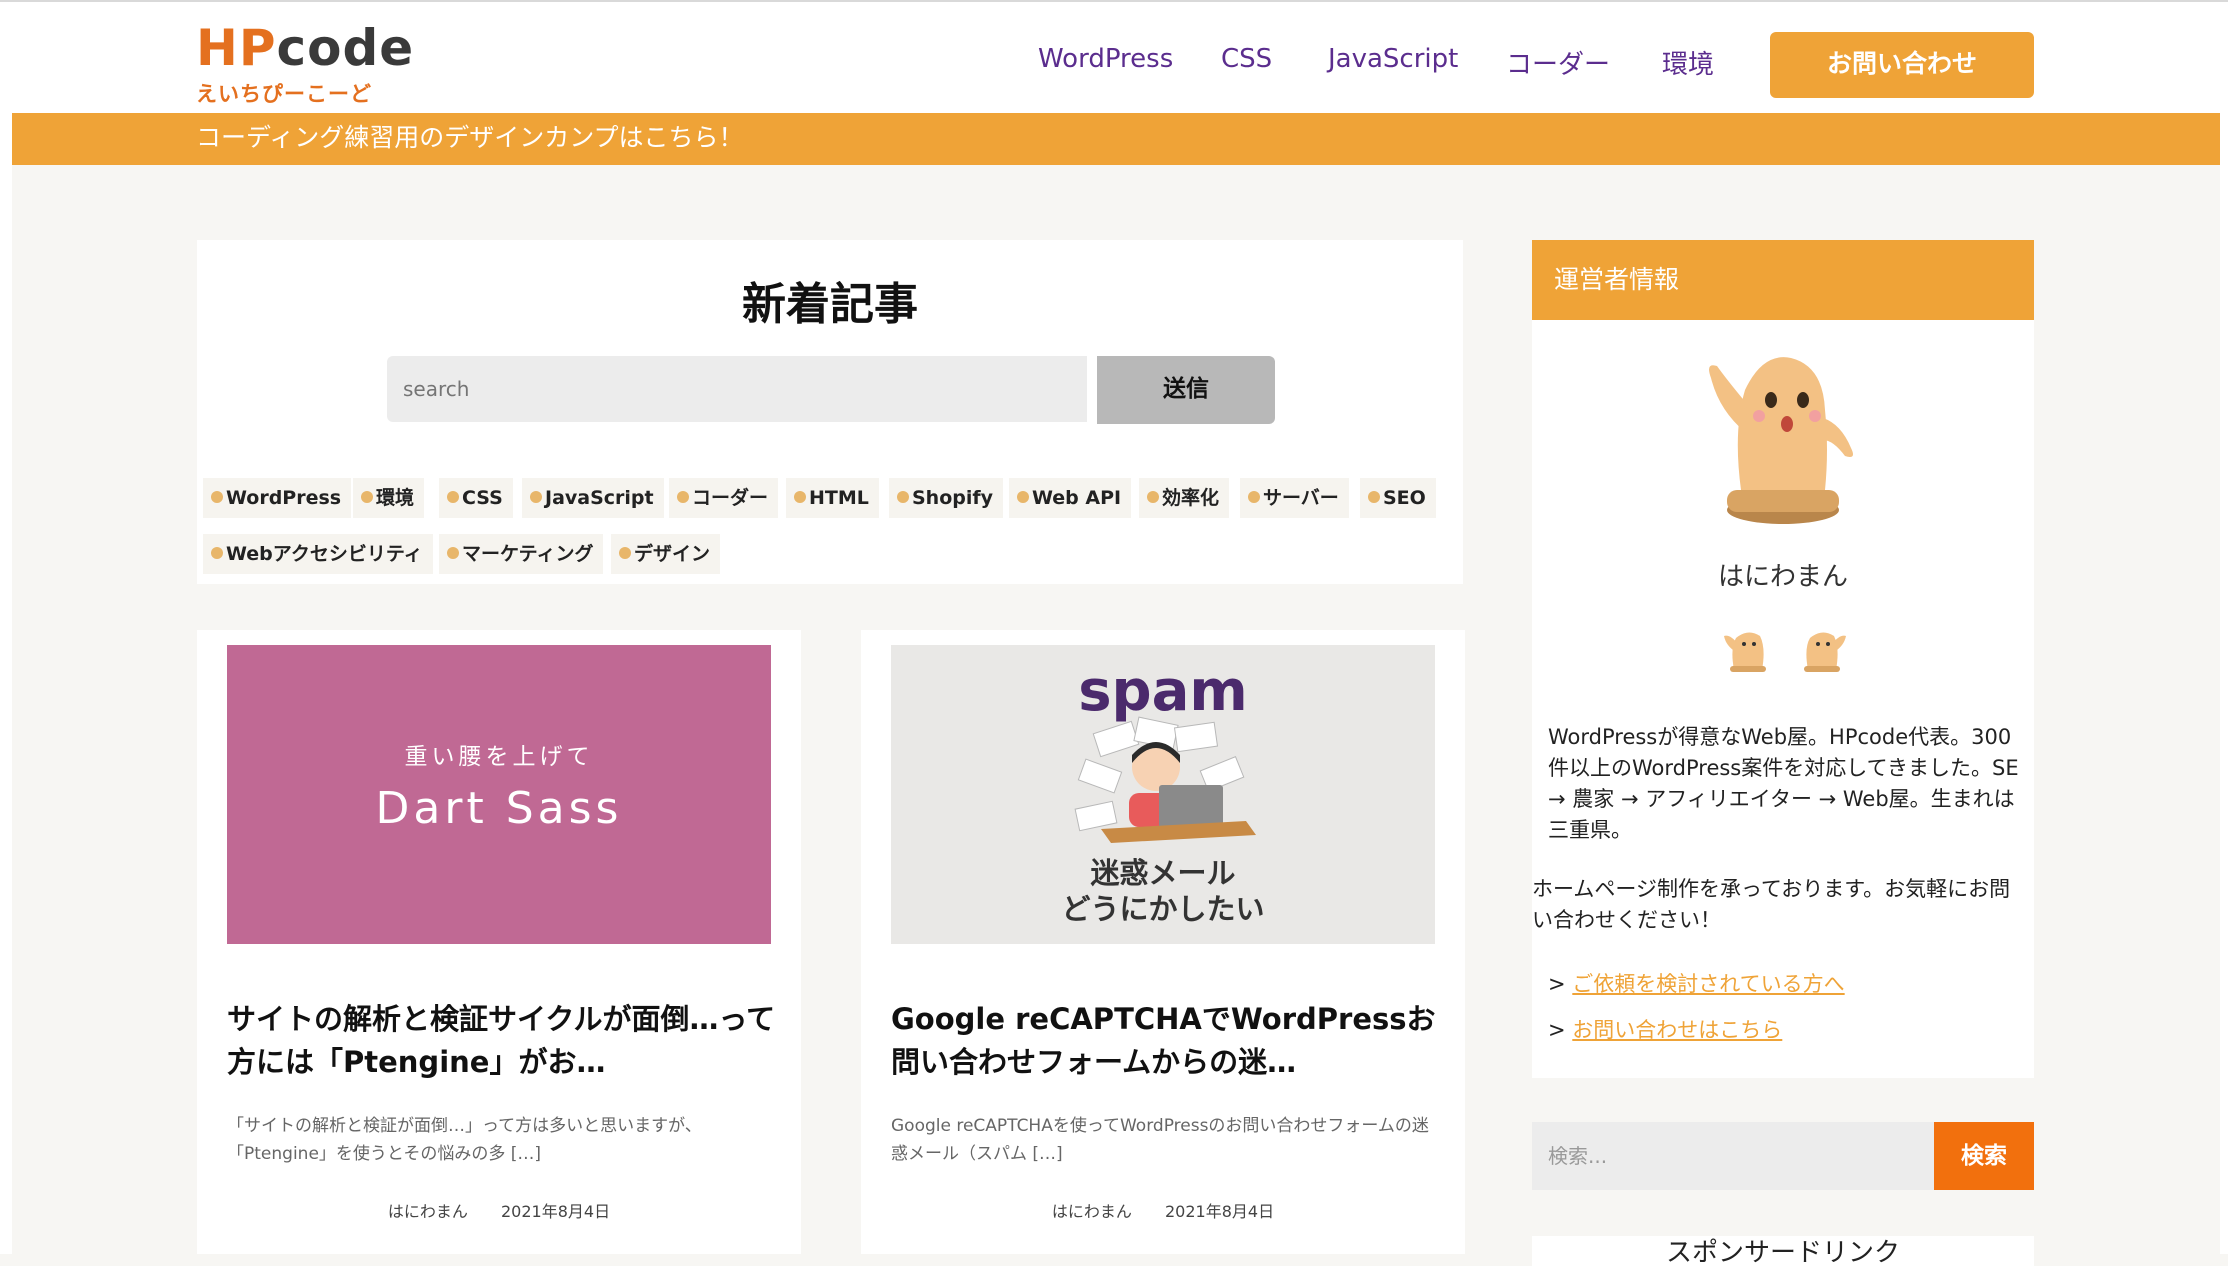  I want to click on tag-label: CSS, so click(482, 498).